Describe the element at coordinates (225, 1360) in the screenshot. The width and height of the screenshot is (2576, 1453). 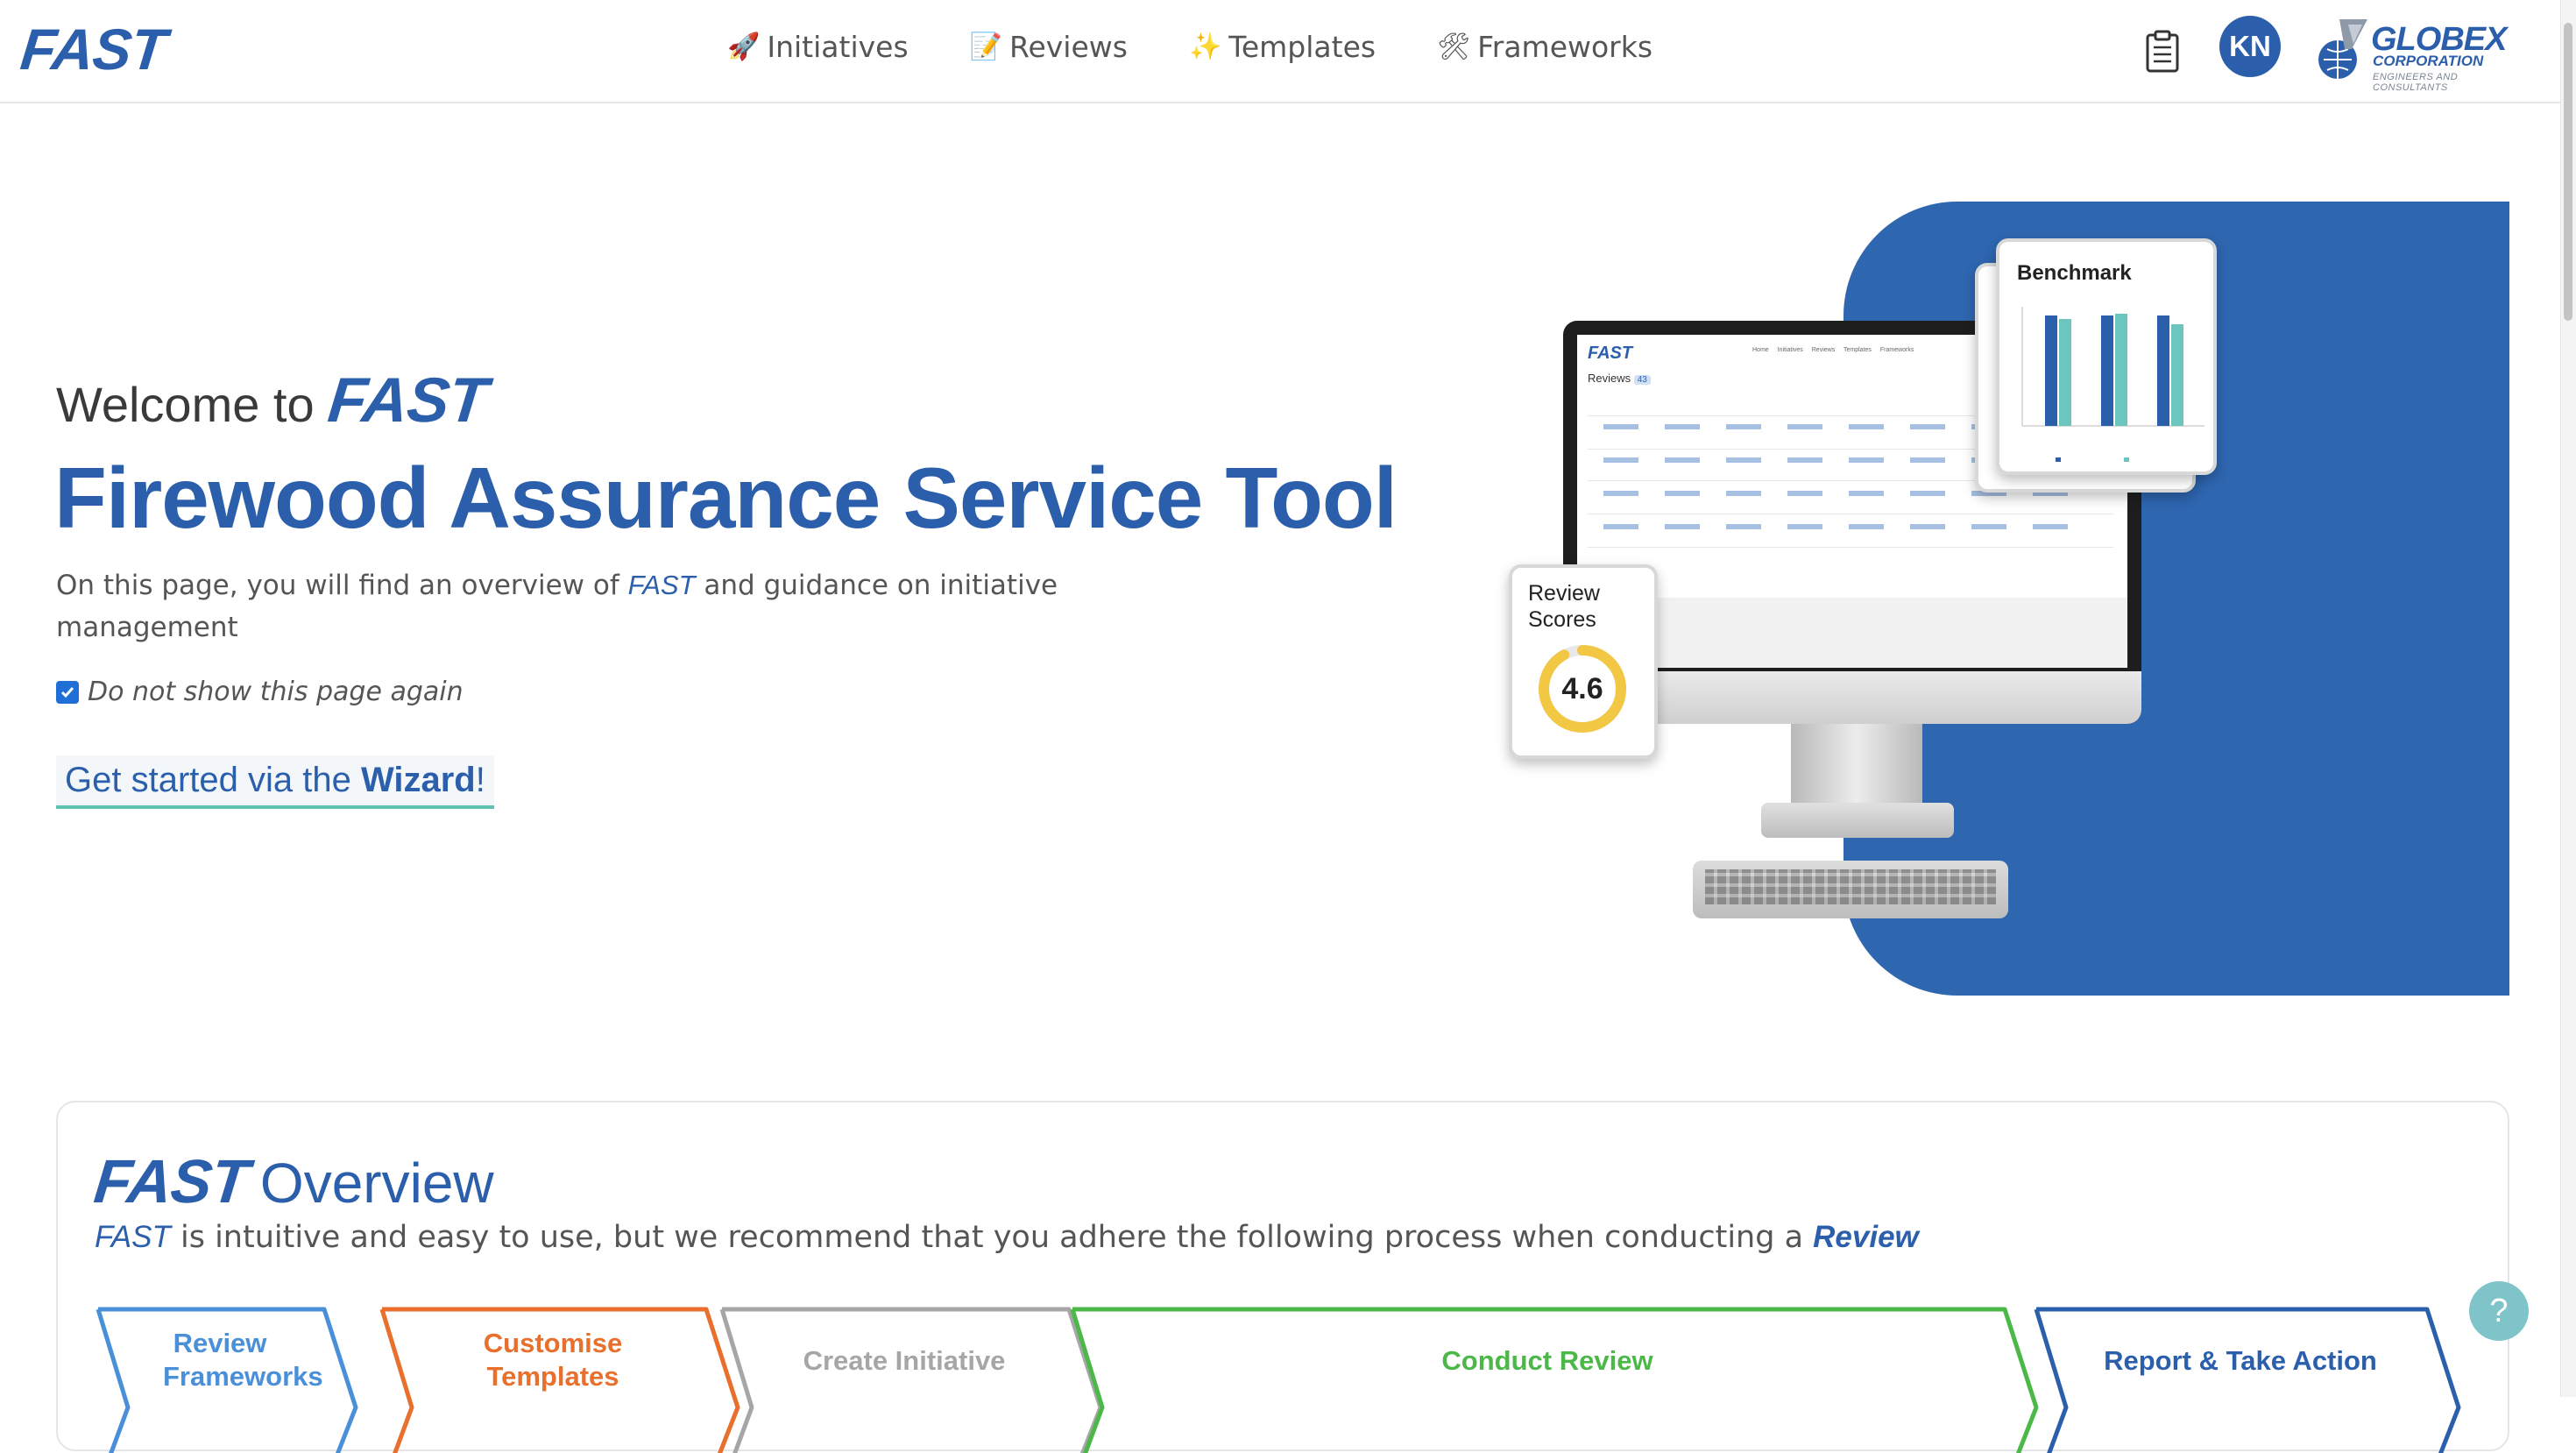
I see `step-label: Review Frameworks` at that location.